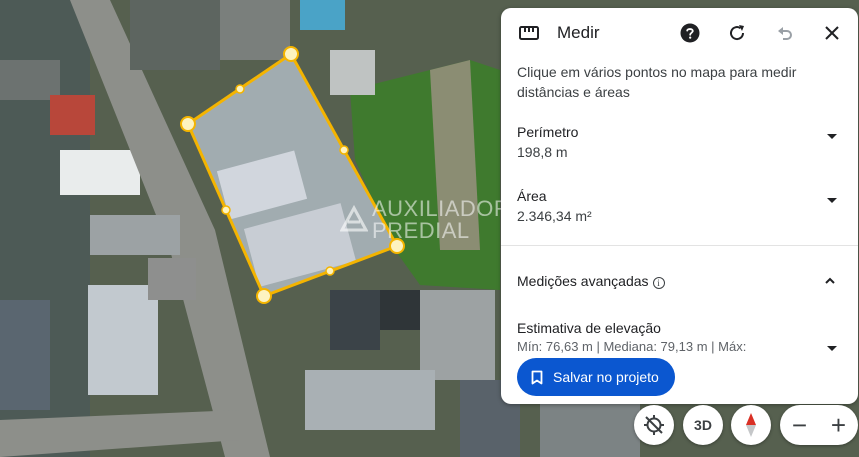 Image resolution: width=859 pixels, height=457 pixels. Describe the element at coordinates (354, 218) in the screenshot. I see `watermark-logo-icon` at that location.